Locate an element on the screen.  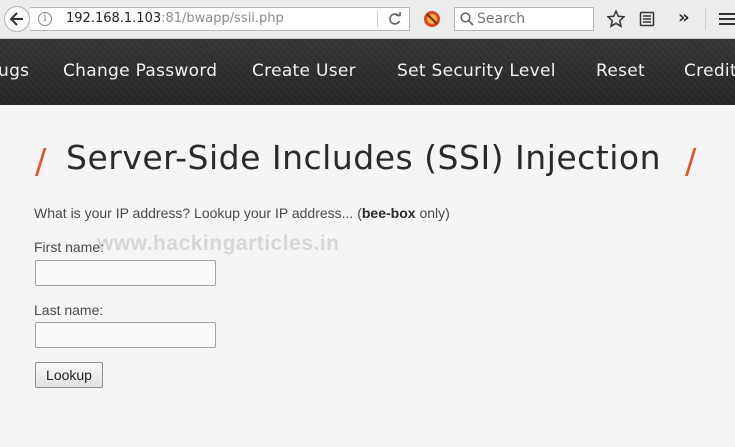
reading-list-icon is located at coordinates (647, 19).